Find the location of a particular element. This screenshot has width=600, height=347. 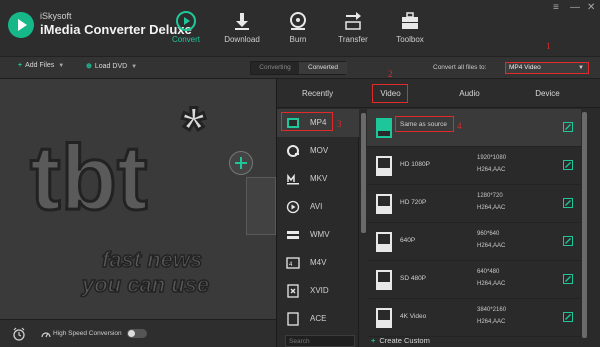

resolution-label: HD 1080P is located at coordinates (415, 164).